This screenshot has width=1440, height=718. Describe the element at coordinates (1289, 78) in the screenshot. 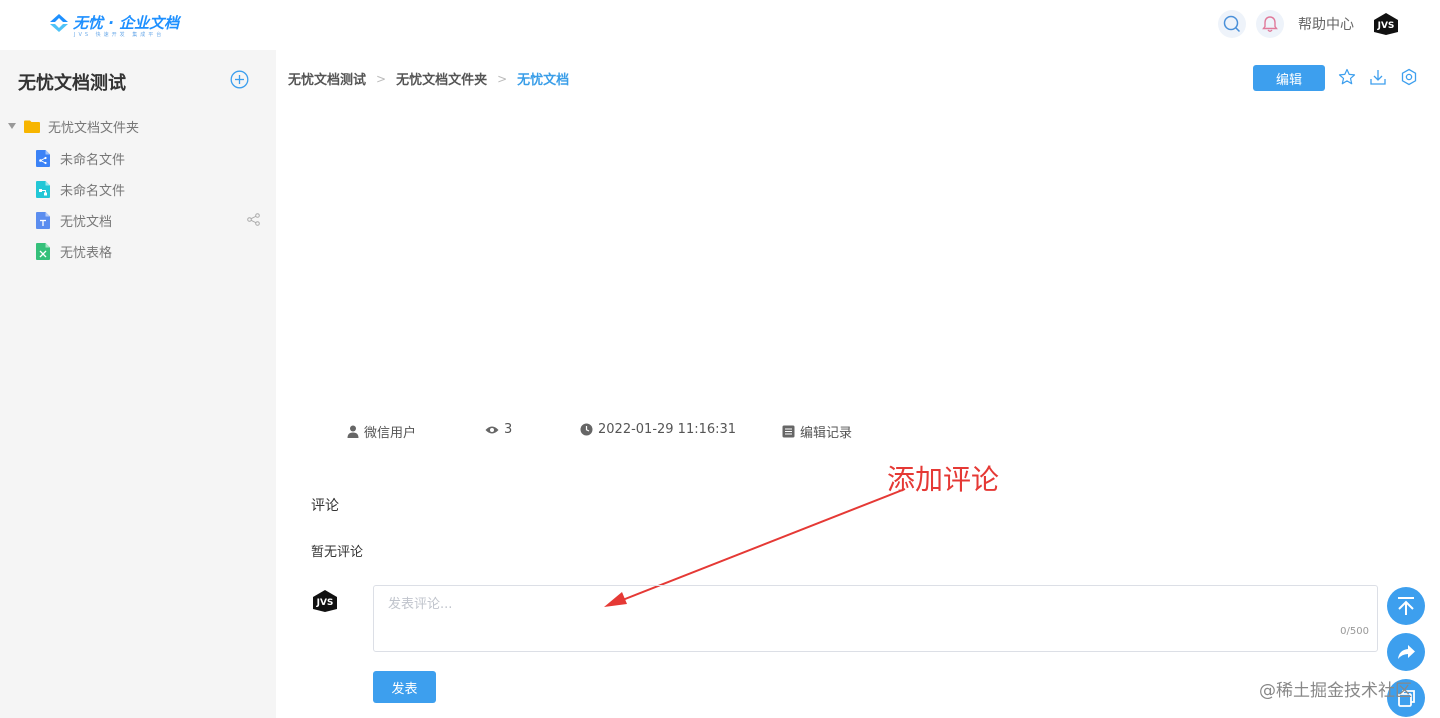

I see `edit-button: 编辑` at that location.